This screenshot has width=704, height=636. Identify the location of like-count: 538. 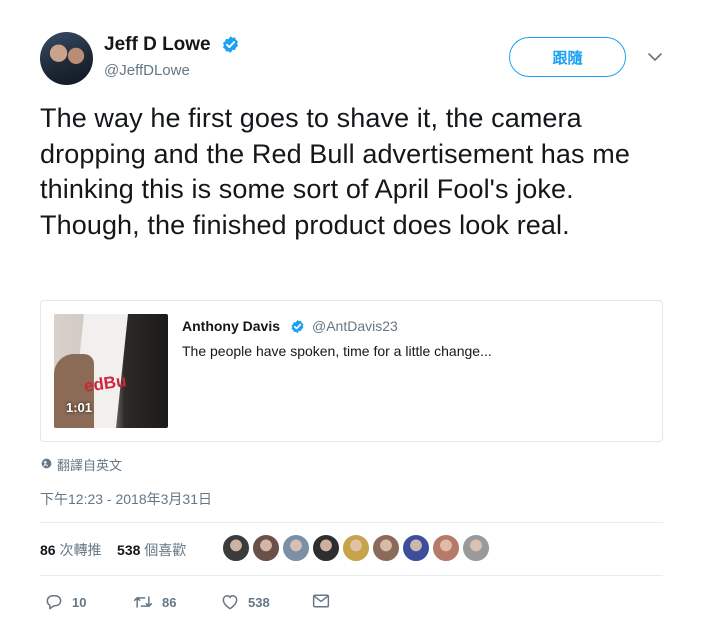
(259, 602).